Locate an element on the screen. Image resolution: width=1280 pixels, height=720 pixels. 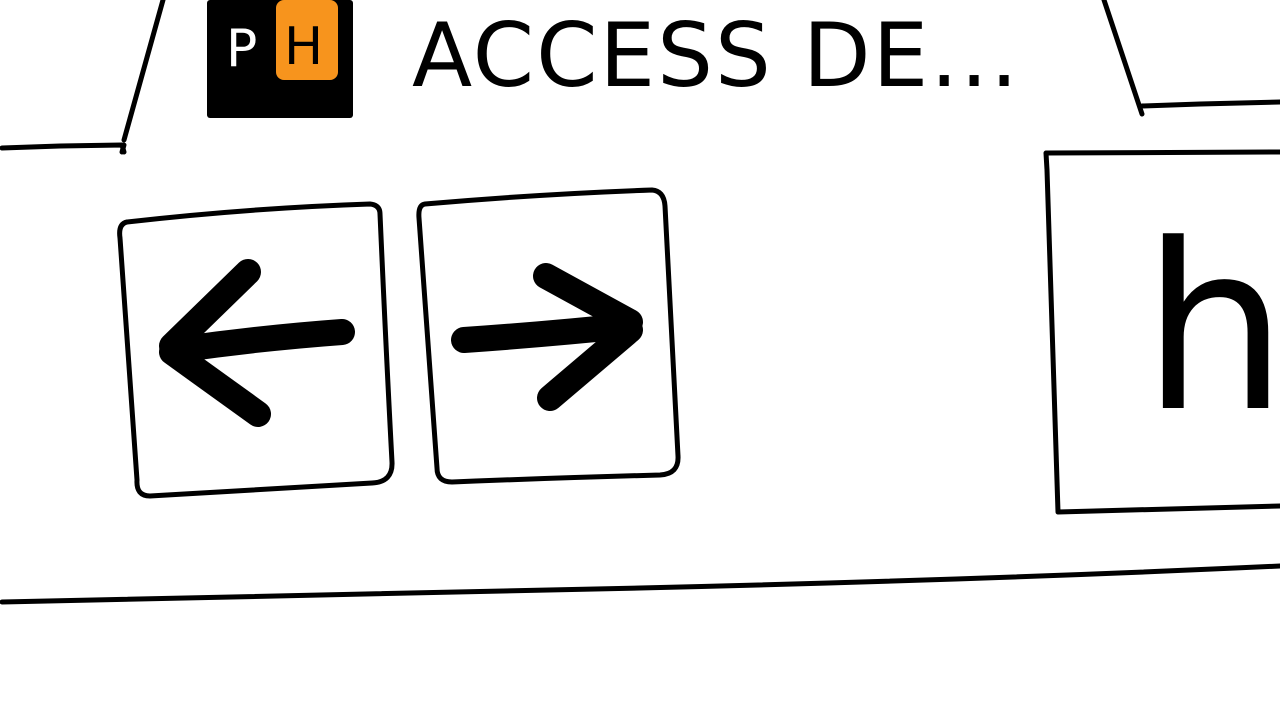
logo-letter-left: P is located at coordinates (241, 49).